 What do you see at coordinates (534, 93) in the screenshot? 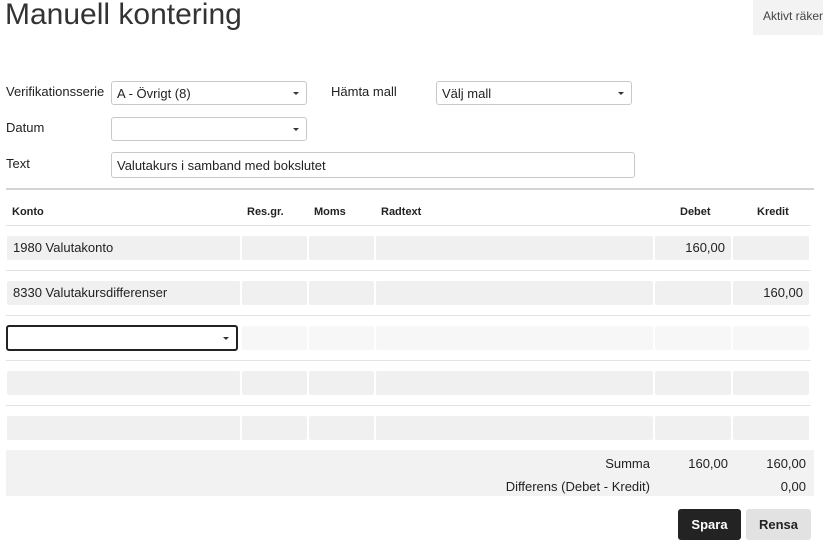
I see `template-select: Välj mall` at bounding box center [534, 93].